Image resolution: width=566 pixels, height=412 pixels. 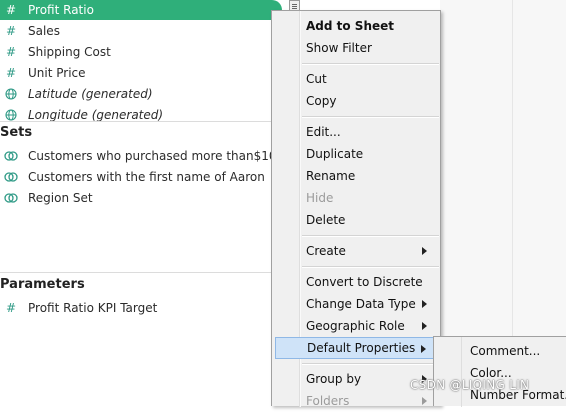 I want to click on menu-item-cut: Cut, so click(x=356, y=79).